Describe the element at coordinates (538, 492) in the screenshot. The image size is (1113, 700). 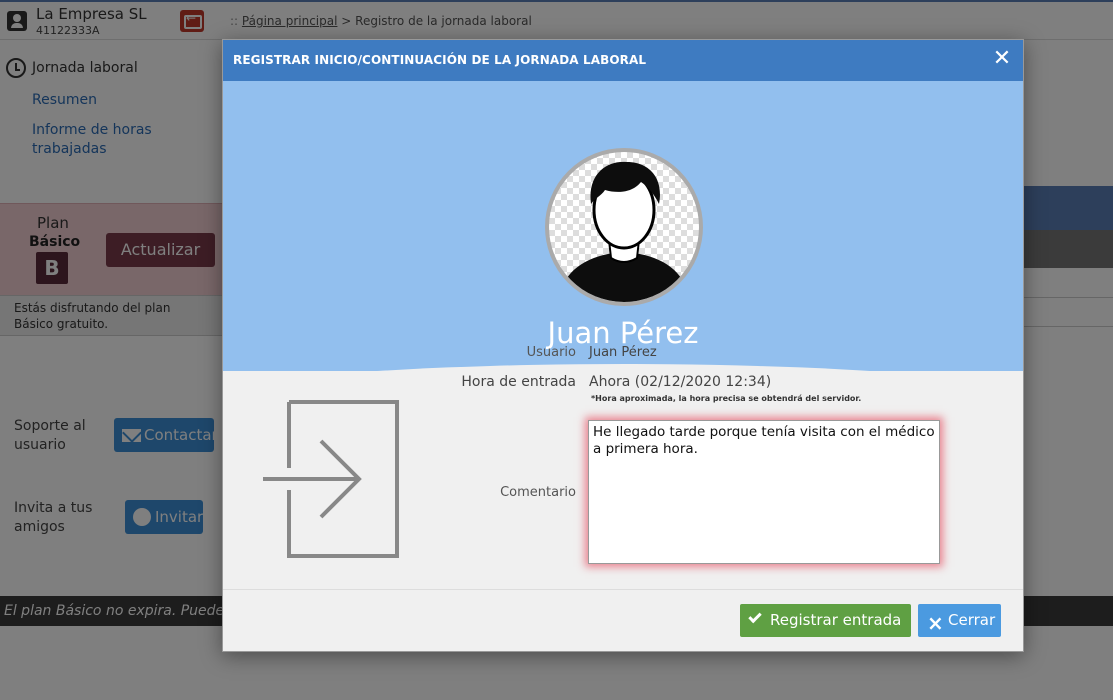
I see `comment-label: Comentario` at that location.